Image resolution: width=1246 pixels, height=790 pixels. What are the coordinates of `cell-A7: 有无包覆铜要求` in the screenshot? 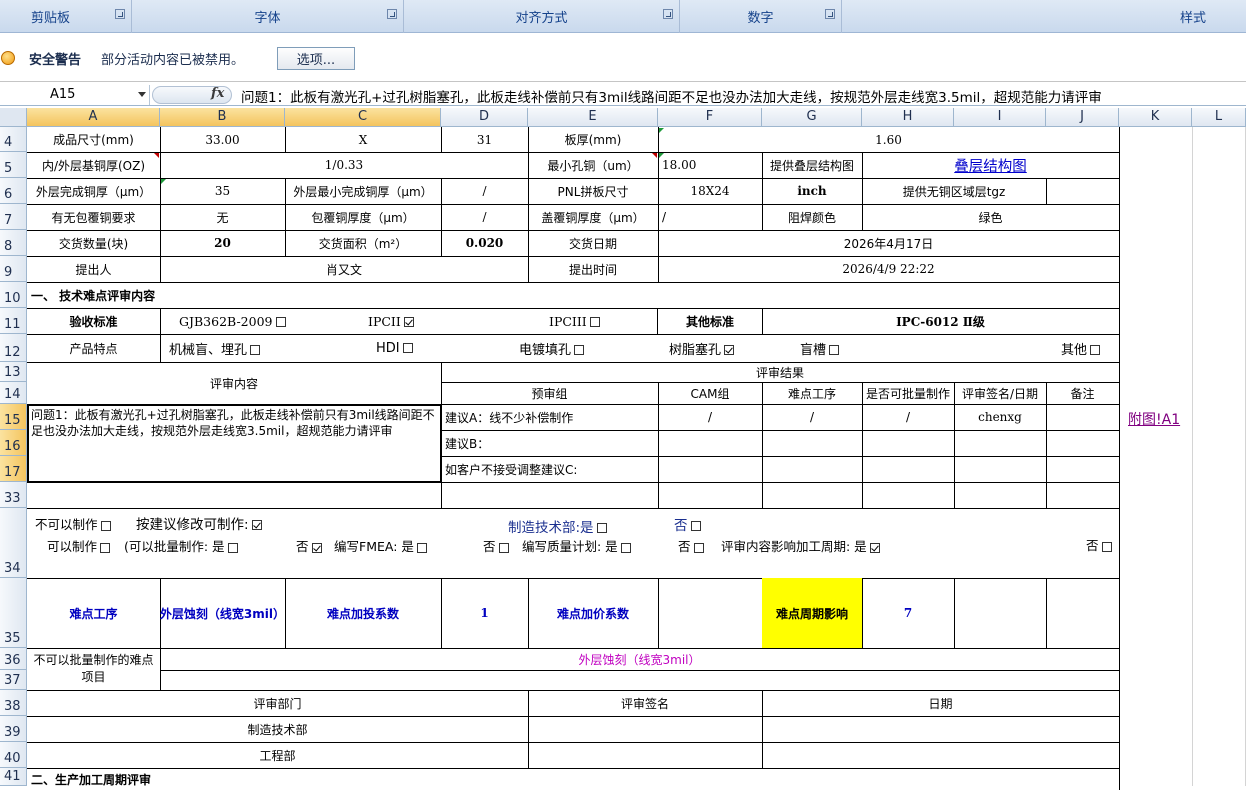 It's located at (94, 217).